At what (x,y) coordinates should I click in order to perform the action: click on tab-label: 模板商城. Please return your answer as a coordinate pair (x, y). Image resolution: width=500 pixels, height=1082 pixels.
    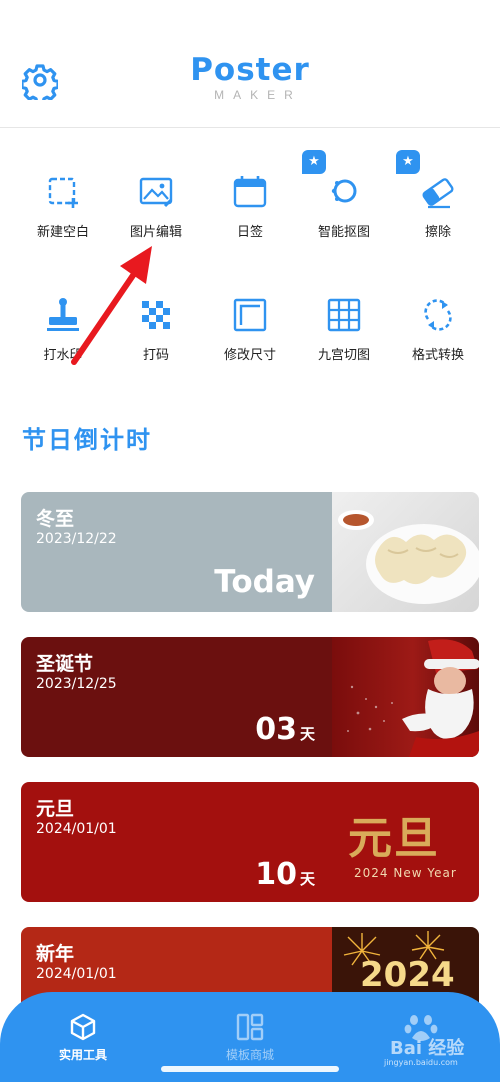
    Looking at the image, I should click on (249, 1055).